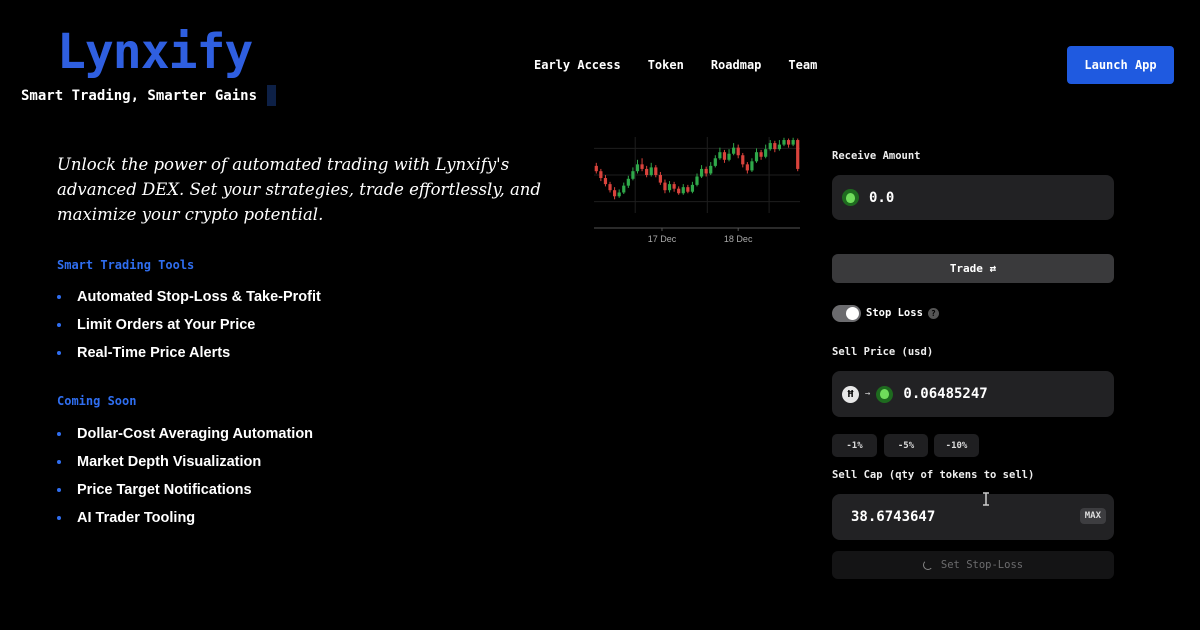 The width and height of the screenshot is (1200, 630). I want to click on receive-amount-label: Receive Amount, so click(876, 156).